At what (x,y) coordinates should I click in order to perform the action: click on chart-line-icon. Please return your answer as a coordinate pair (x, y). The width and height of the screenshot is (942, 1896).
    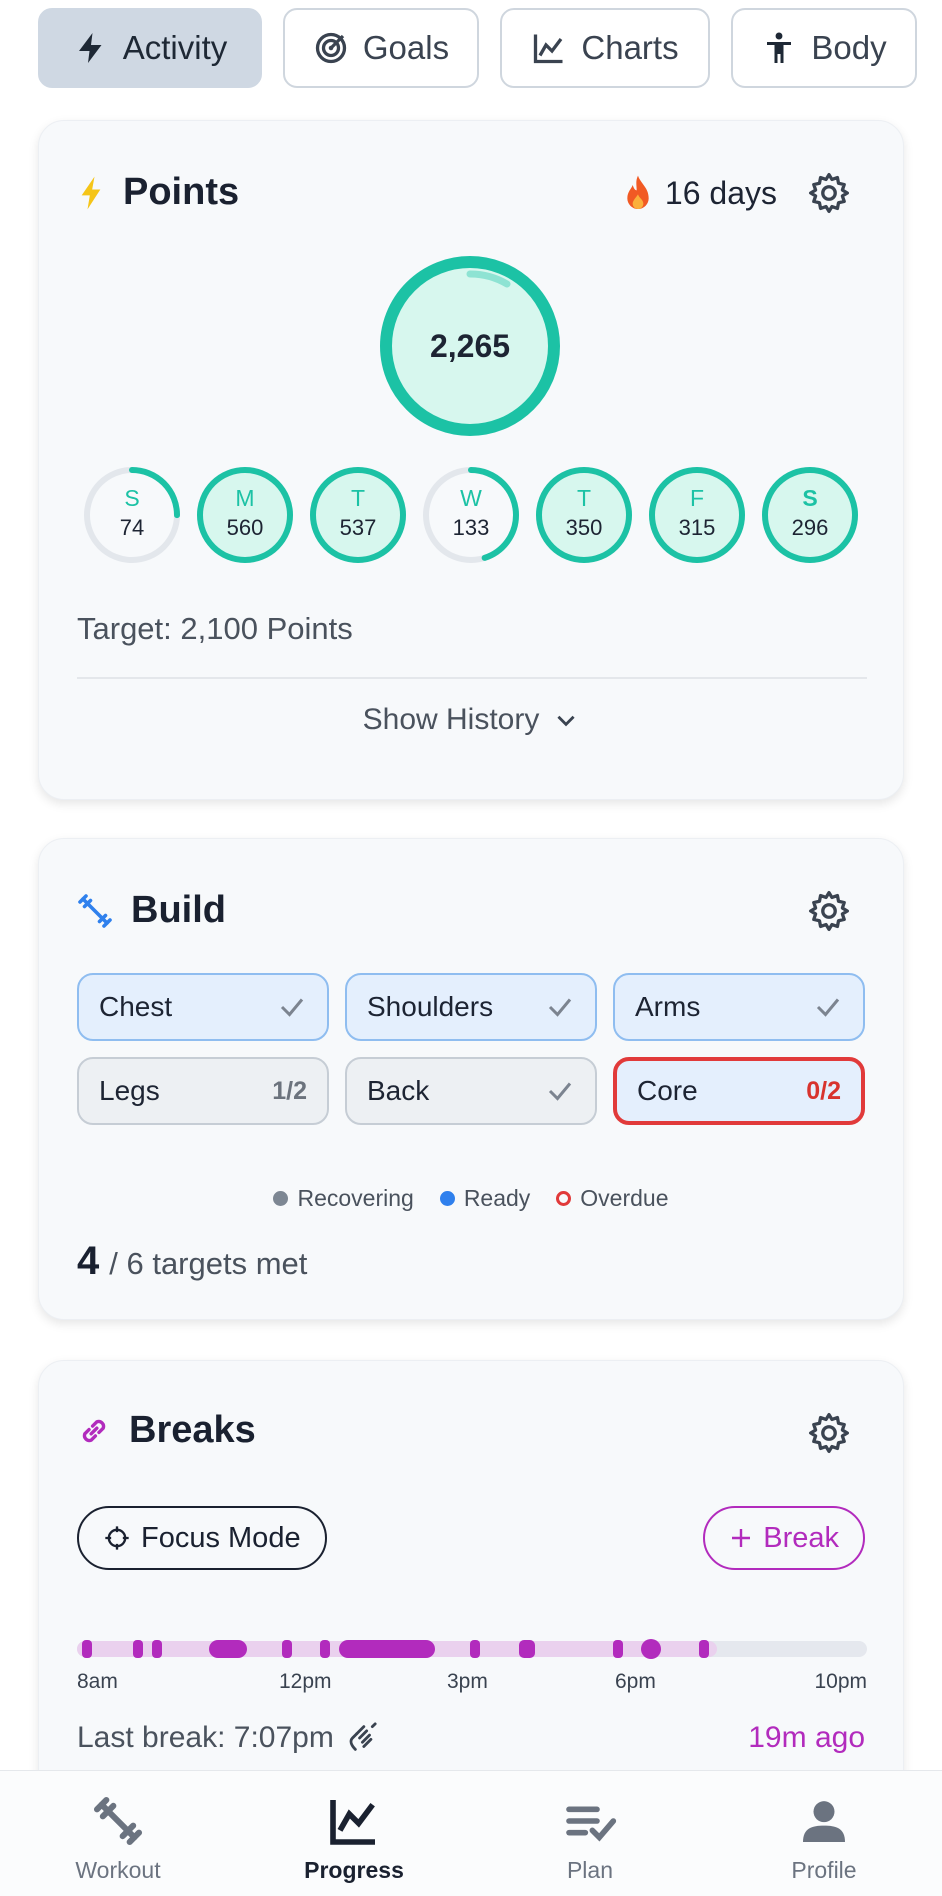
    Looking at the image, I should click on (548, 49).